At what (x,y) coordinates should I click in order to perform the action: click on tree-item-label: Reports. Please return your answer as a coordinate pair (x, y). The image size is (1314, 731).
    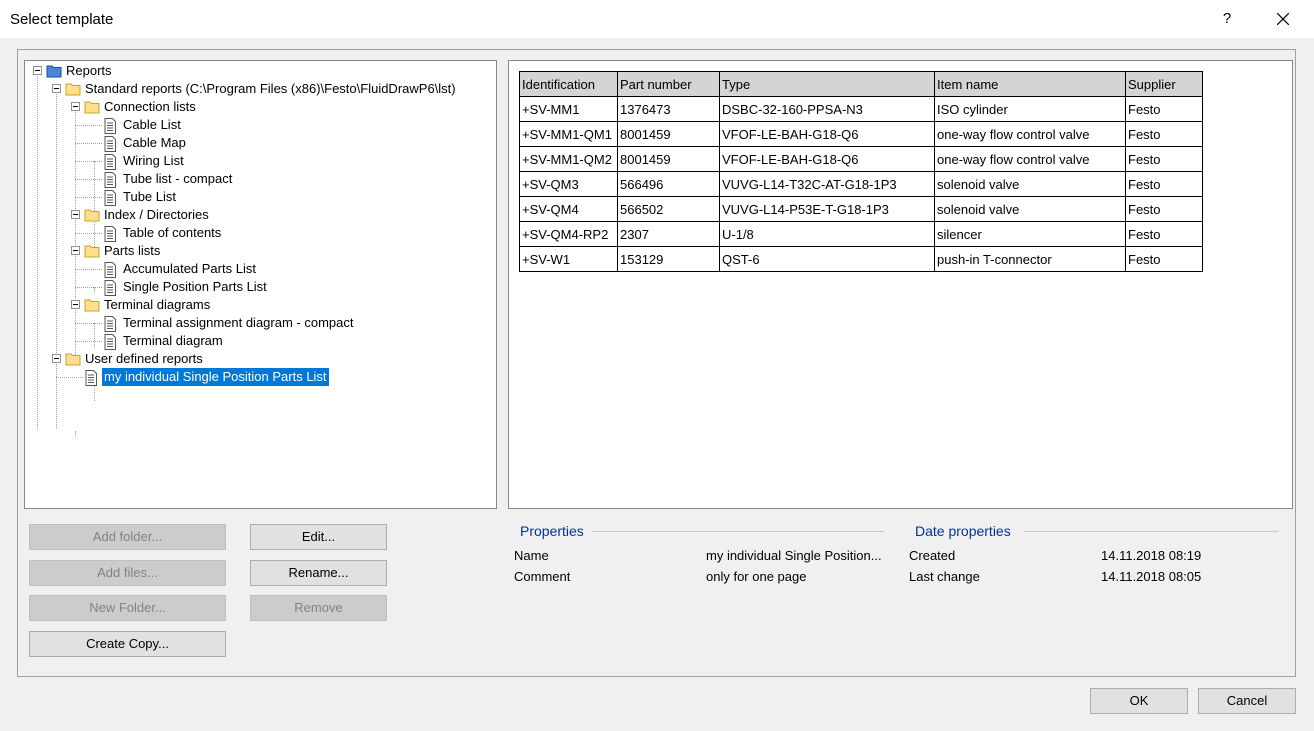
    Looking at the image, I should click on (89, 70).